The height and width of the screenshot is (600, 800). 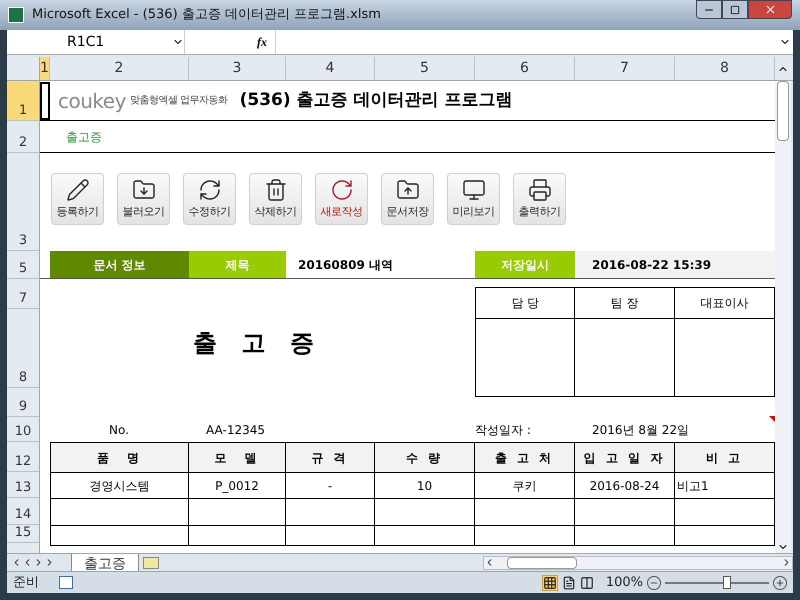 What do you see at coordinates (345, 265) in the screenshot?
I see `title-value: 20160809 내역` at bounding box center [345, 265].